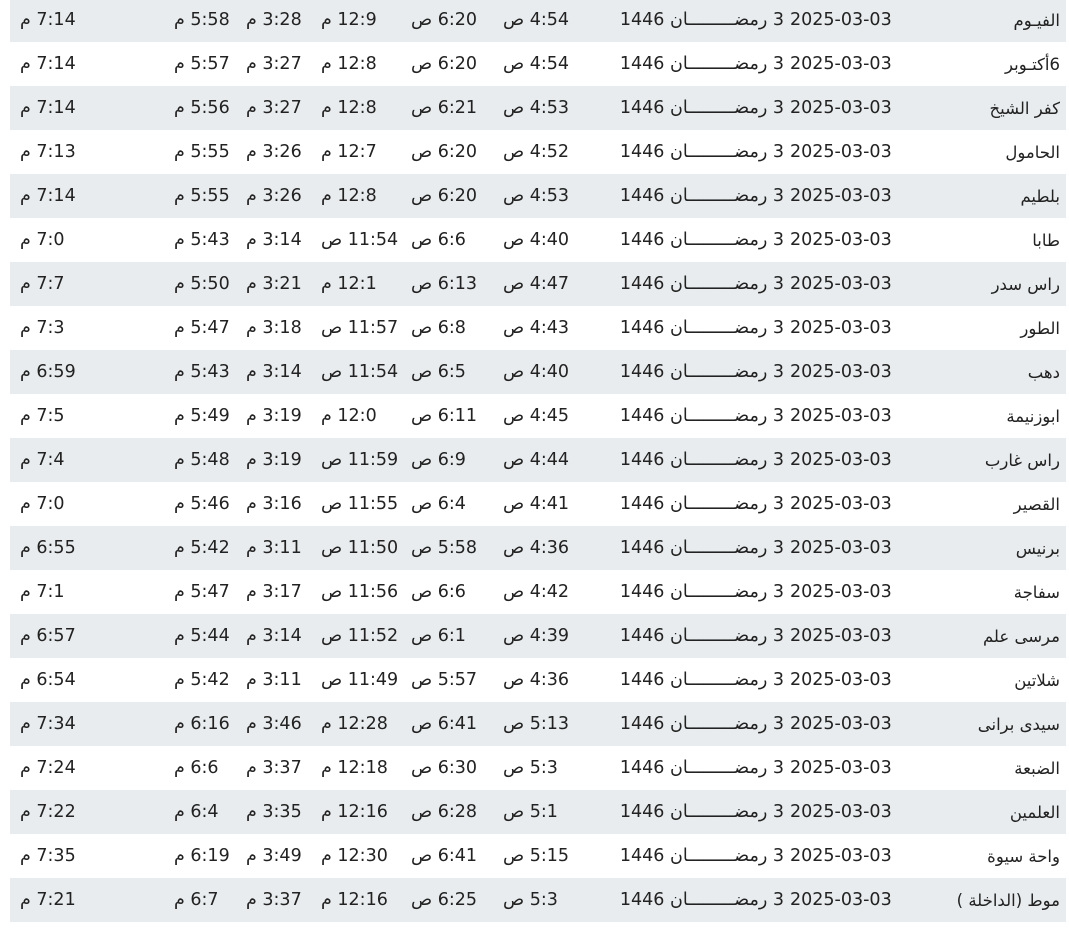  Describe the element at coordinates (1022, 460) in the screenshot. I see `city-cell: راس غارب` at that location.